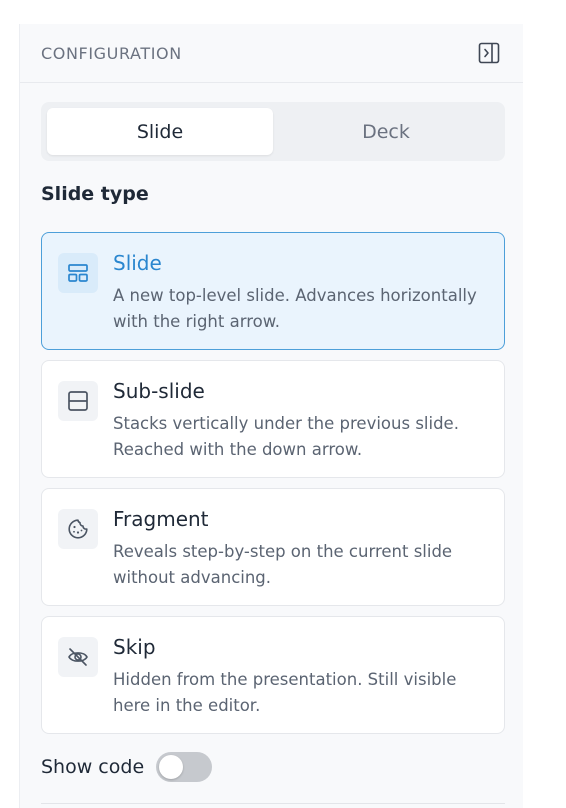 The image size is (566, 808). What do you see at coordinates (78, 273) in the screenshot?
I see `layout-grid-icon` at bounding box center [78, 273].